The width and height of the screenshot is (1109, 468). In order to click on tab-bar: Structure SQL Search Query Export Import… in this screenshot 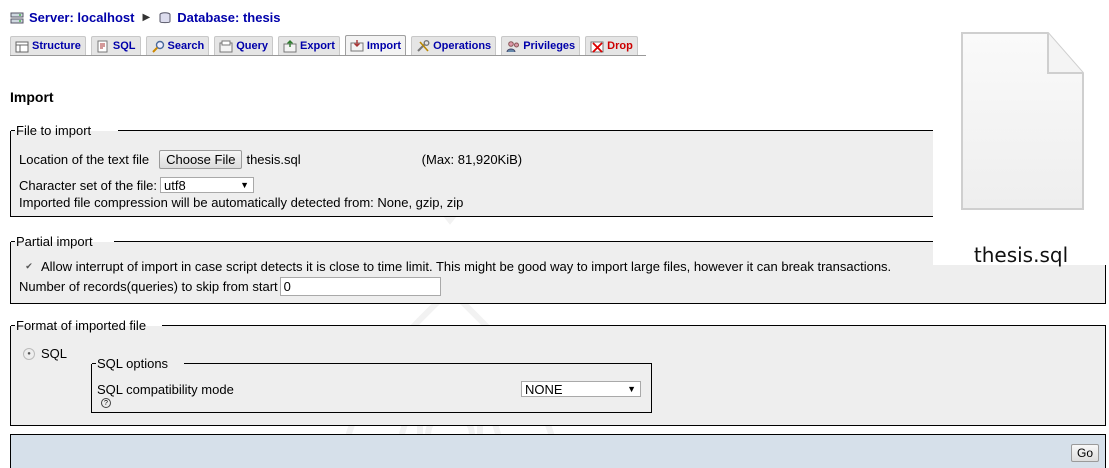, I will do `click(328, 45)`.